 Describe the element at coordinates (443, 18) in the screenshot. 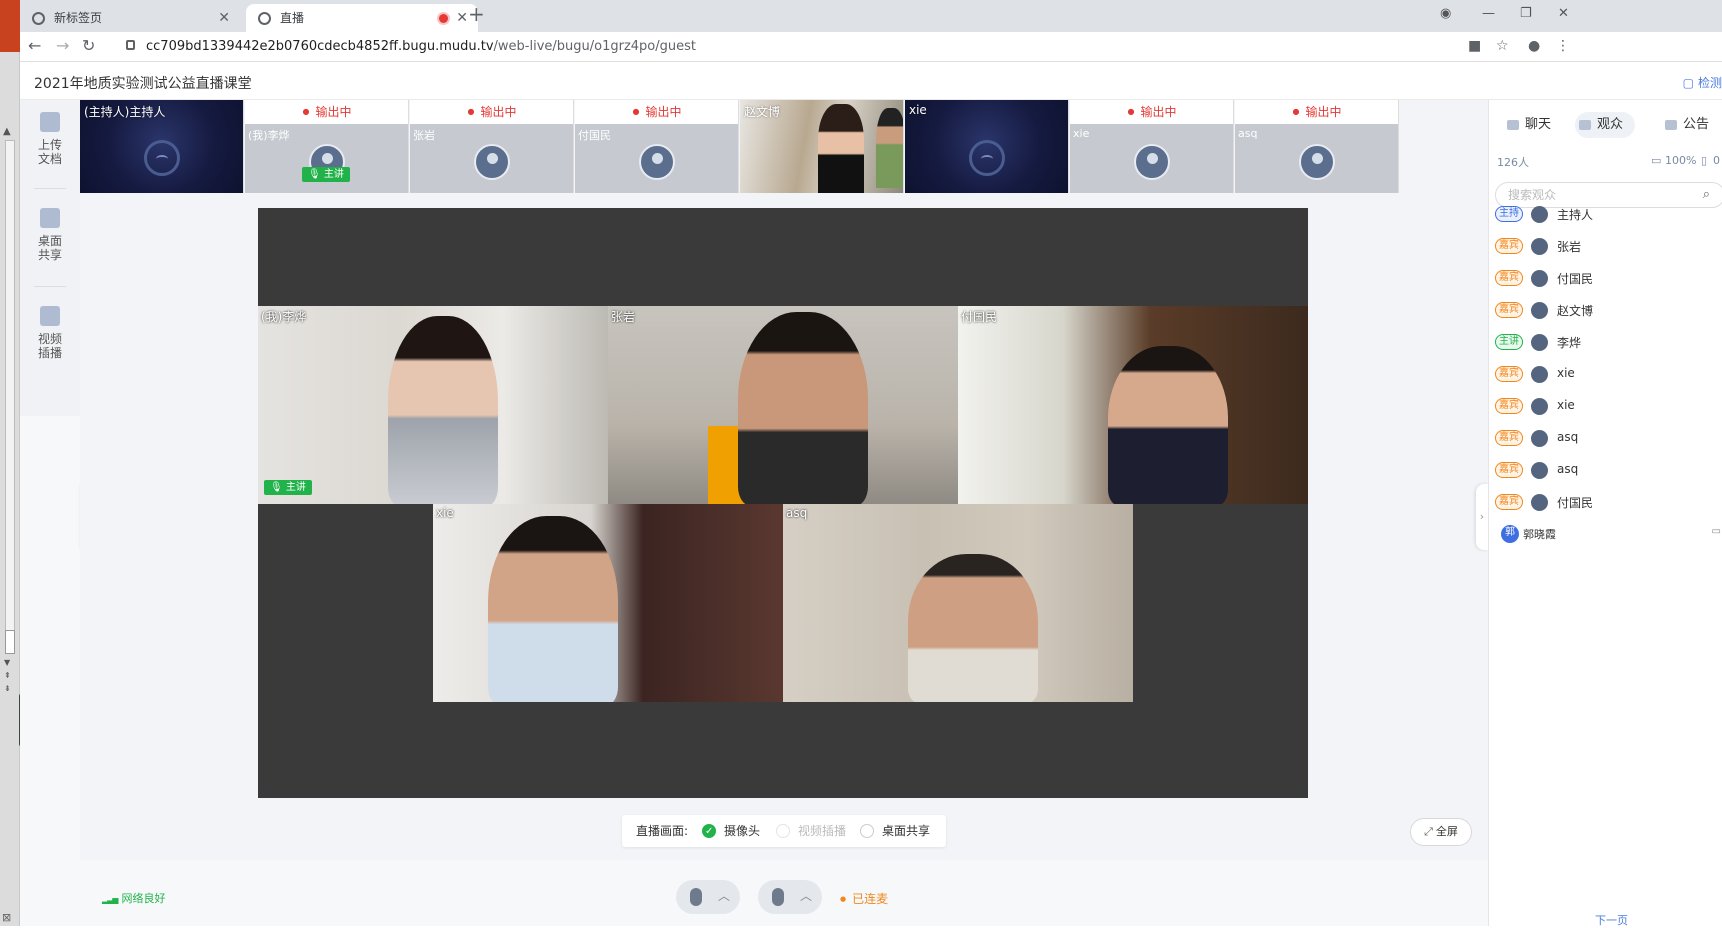

I see `recording-icon` at that location.